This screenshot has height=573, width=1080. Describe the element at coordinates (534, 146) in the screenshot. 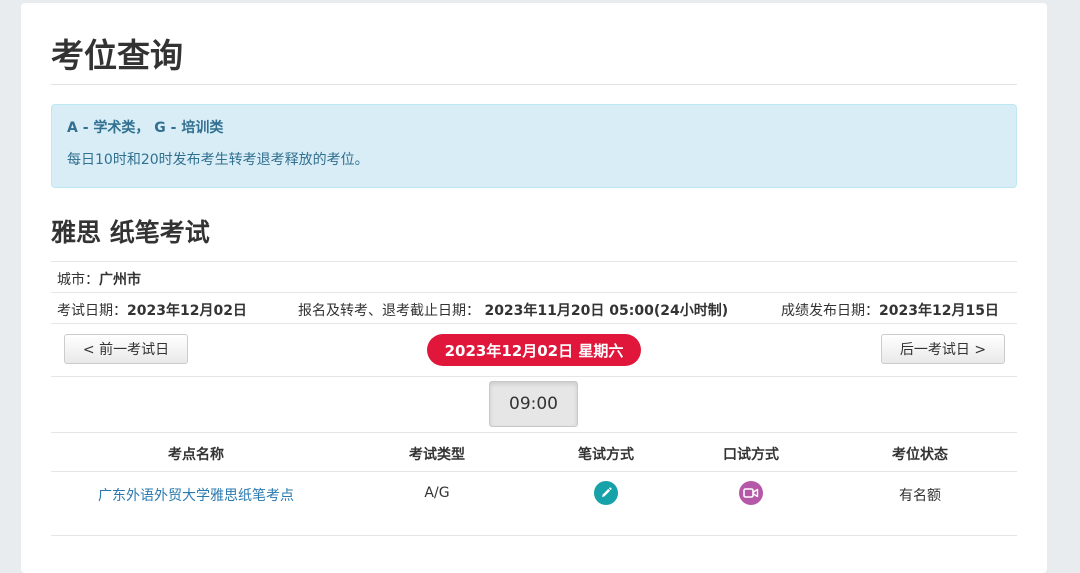

I see `info-notice: A - 学术类， G - 培训类 每日10时和20时发布考生转考退考释放的考位。` at that location.